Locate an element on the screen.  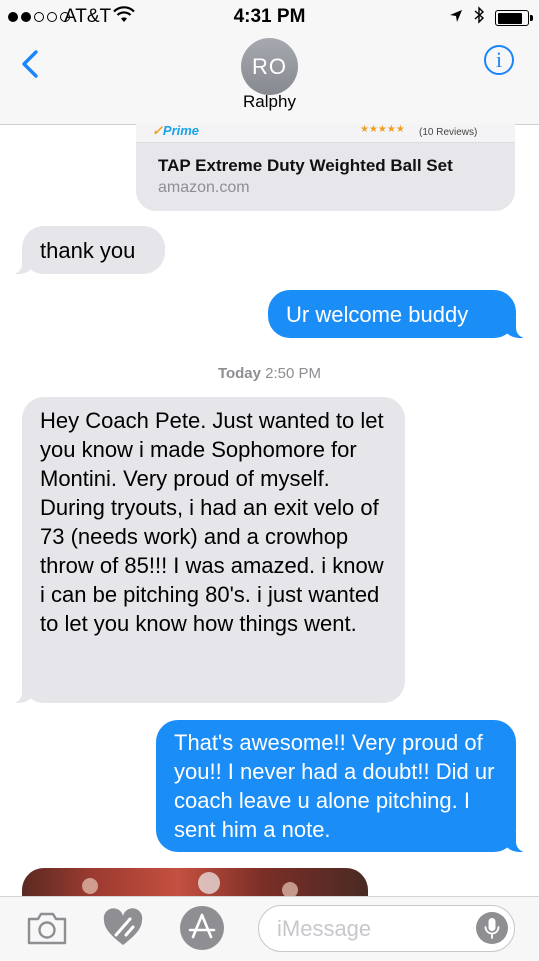
review-count: (10 Reviews) is located at coordinates (448, 132).